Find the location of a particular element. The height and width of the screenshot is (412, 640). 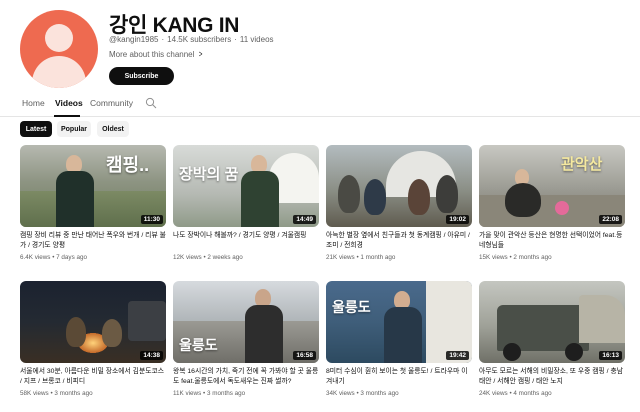

subscribe-button: Subscribe is located at coordinates (141, 76).